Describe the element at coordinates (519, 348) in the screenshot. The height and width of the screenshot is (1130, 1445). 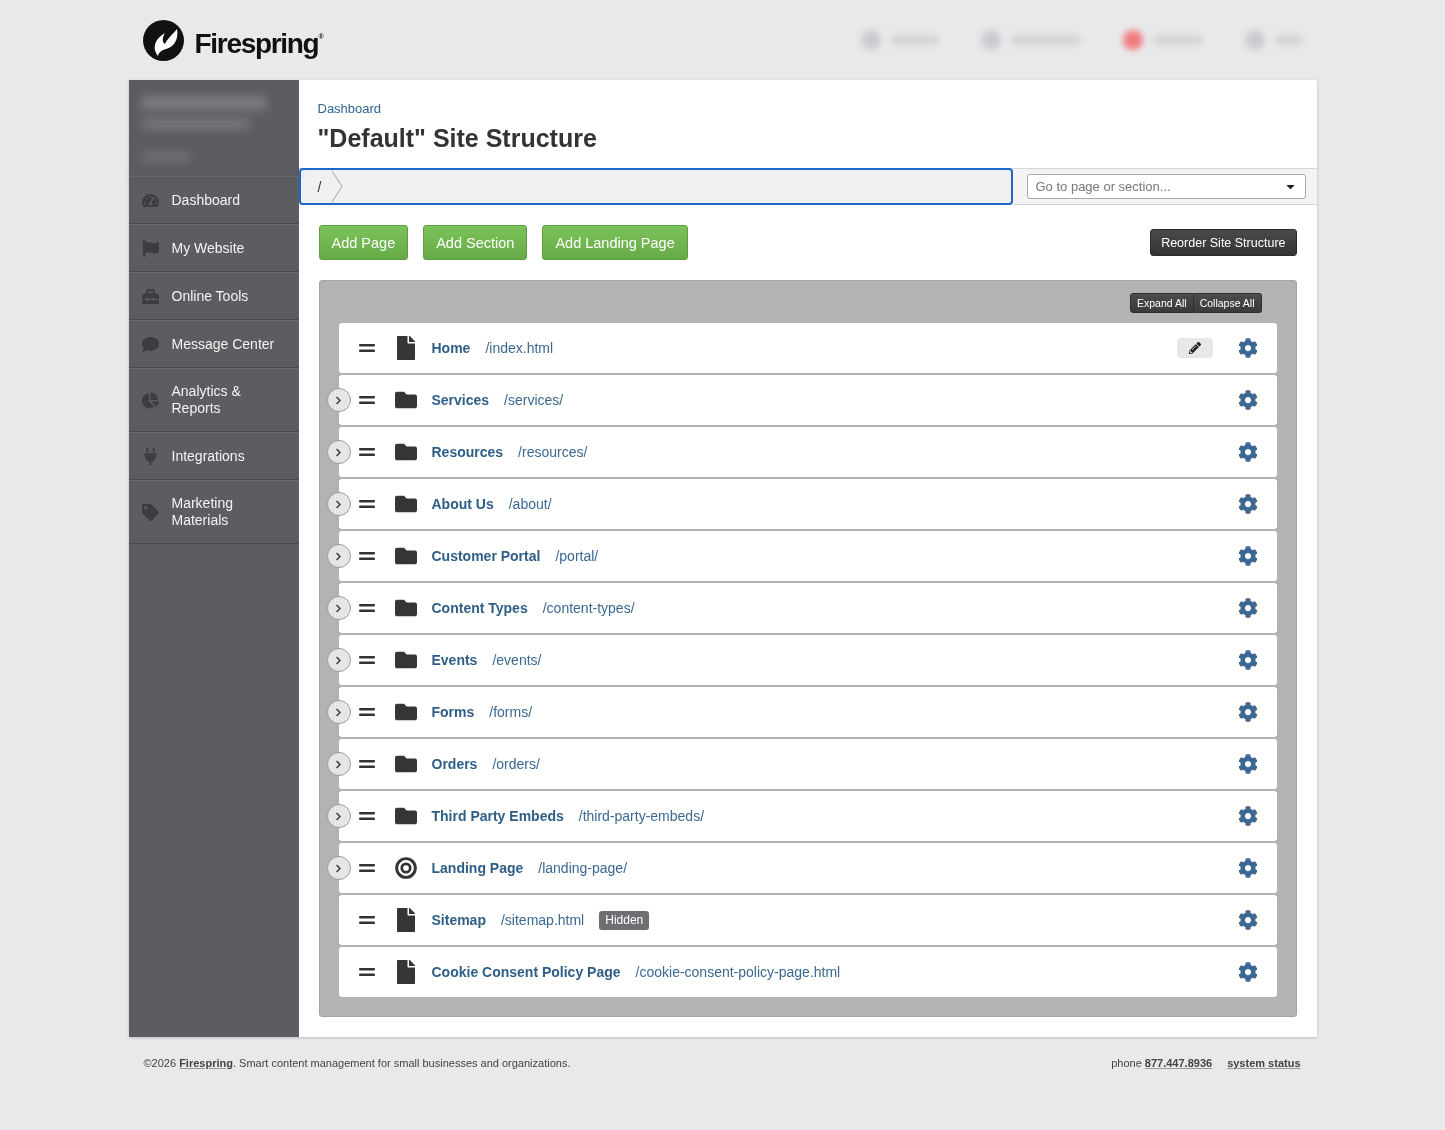
I see `tree-item-path: /index.html` at that location.